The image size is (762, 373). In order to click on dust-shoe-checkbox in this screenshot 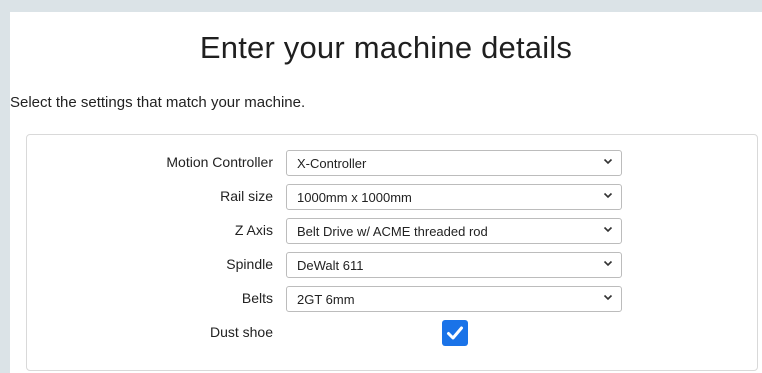, I will do `click(455, 333)`.